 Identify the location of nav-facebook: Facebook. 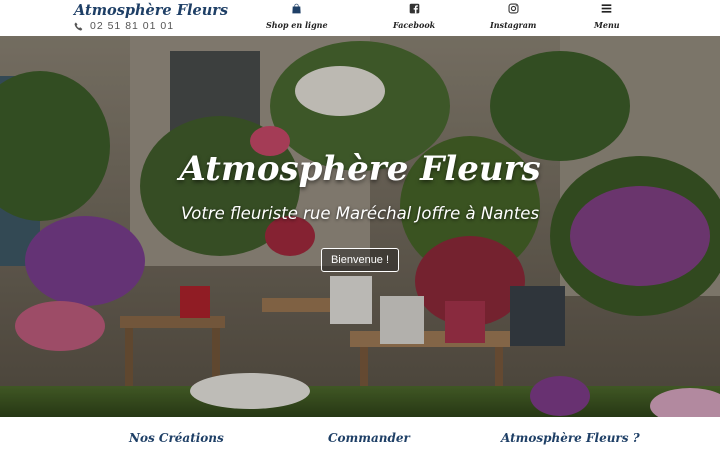
(414, 18).